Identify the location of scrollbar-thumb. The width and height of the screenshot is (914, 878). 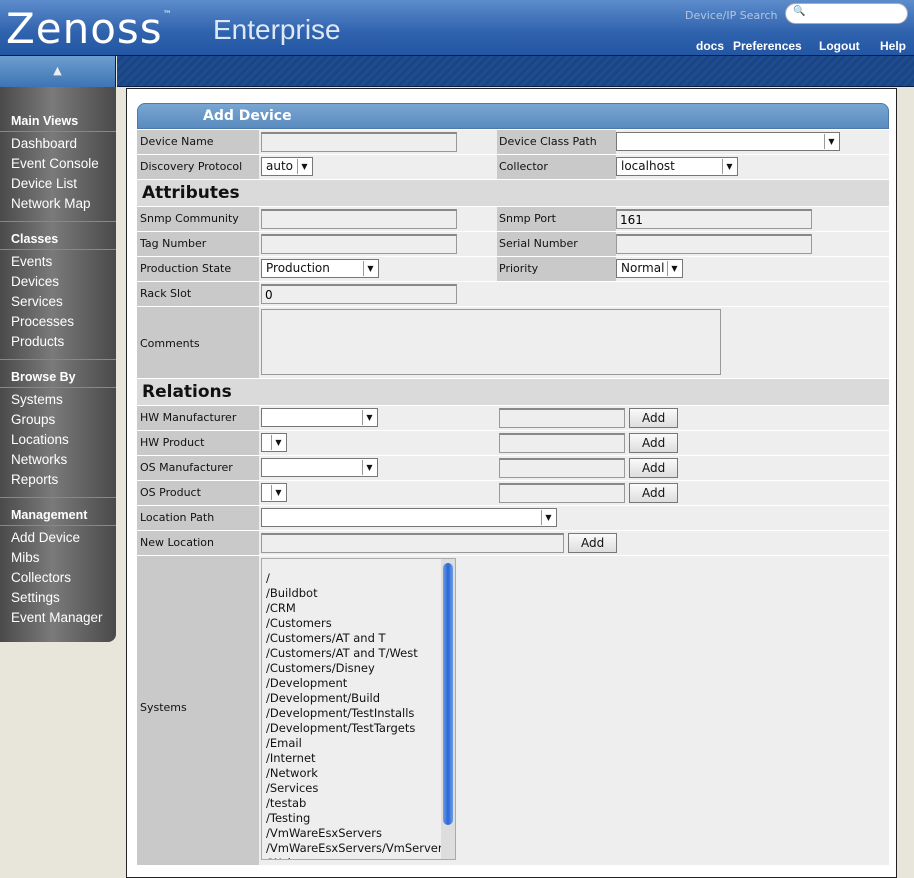
(448, 694).